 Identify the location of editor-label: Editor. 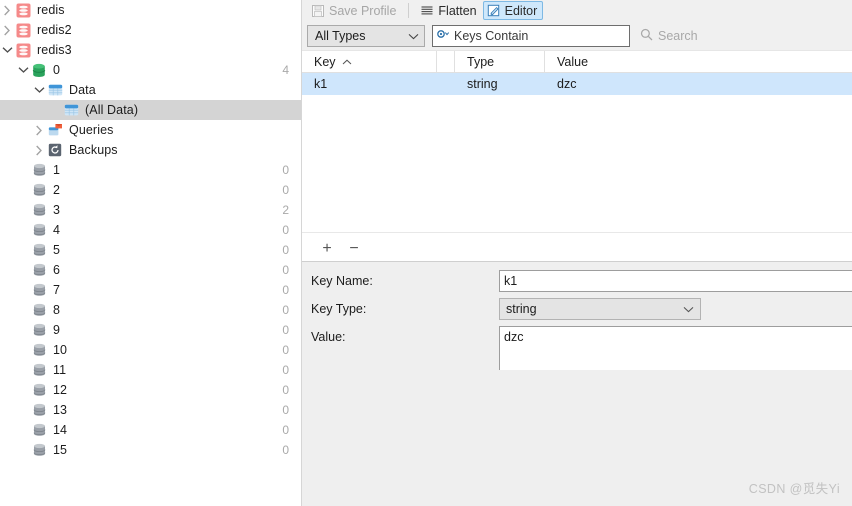
(521, 10).